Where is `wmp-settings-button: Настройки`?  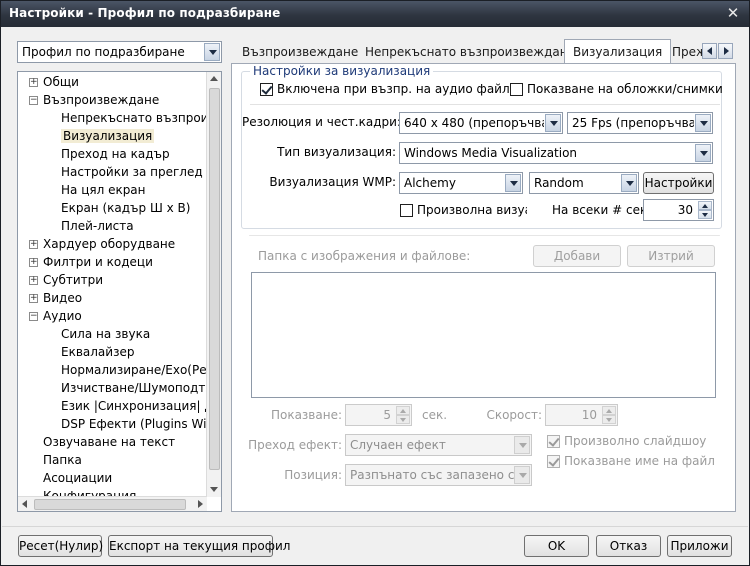
wmp-settings-button: Настройки is located at coordinates (678, 183).